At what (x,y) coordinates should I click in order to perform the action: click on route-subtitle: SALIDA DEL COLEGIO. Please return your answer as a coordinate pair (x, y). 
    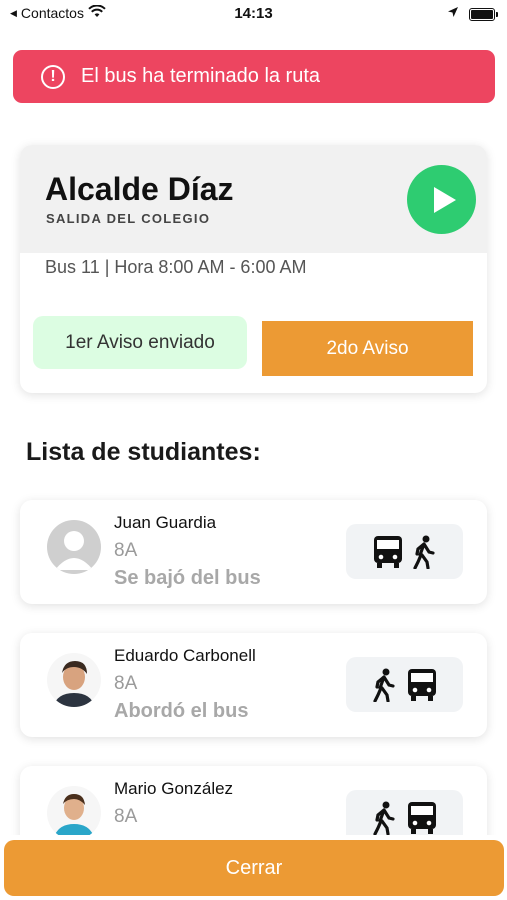
    Looking at the image, I should click on (128, 218).